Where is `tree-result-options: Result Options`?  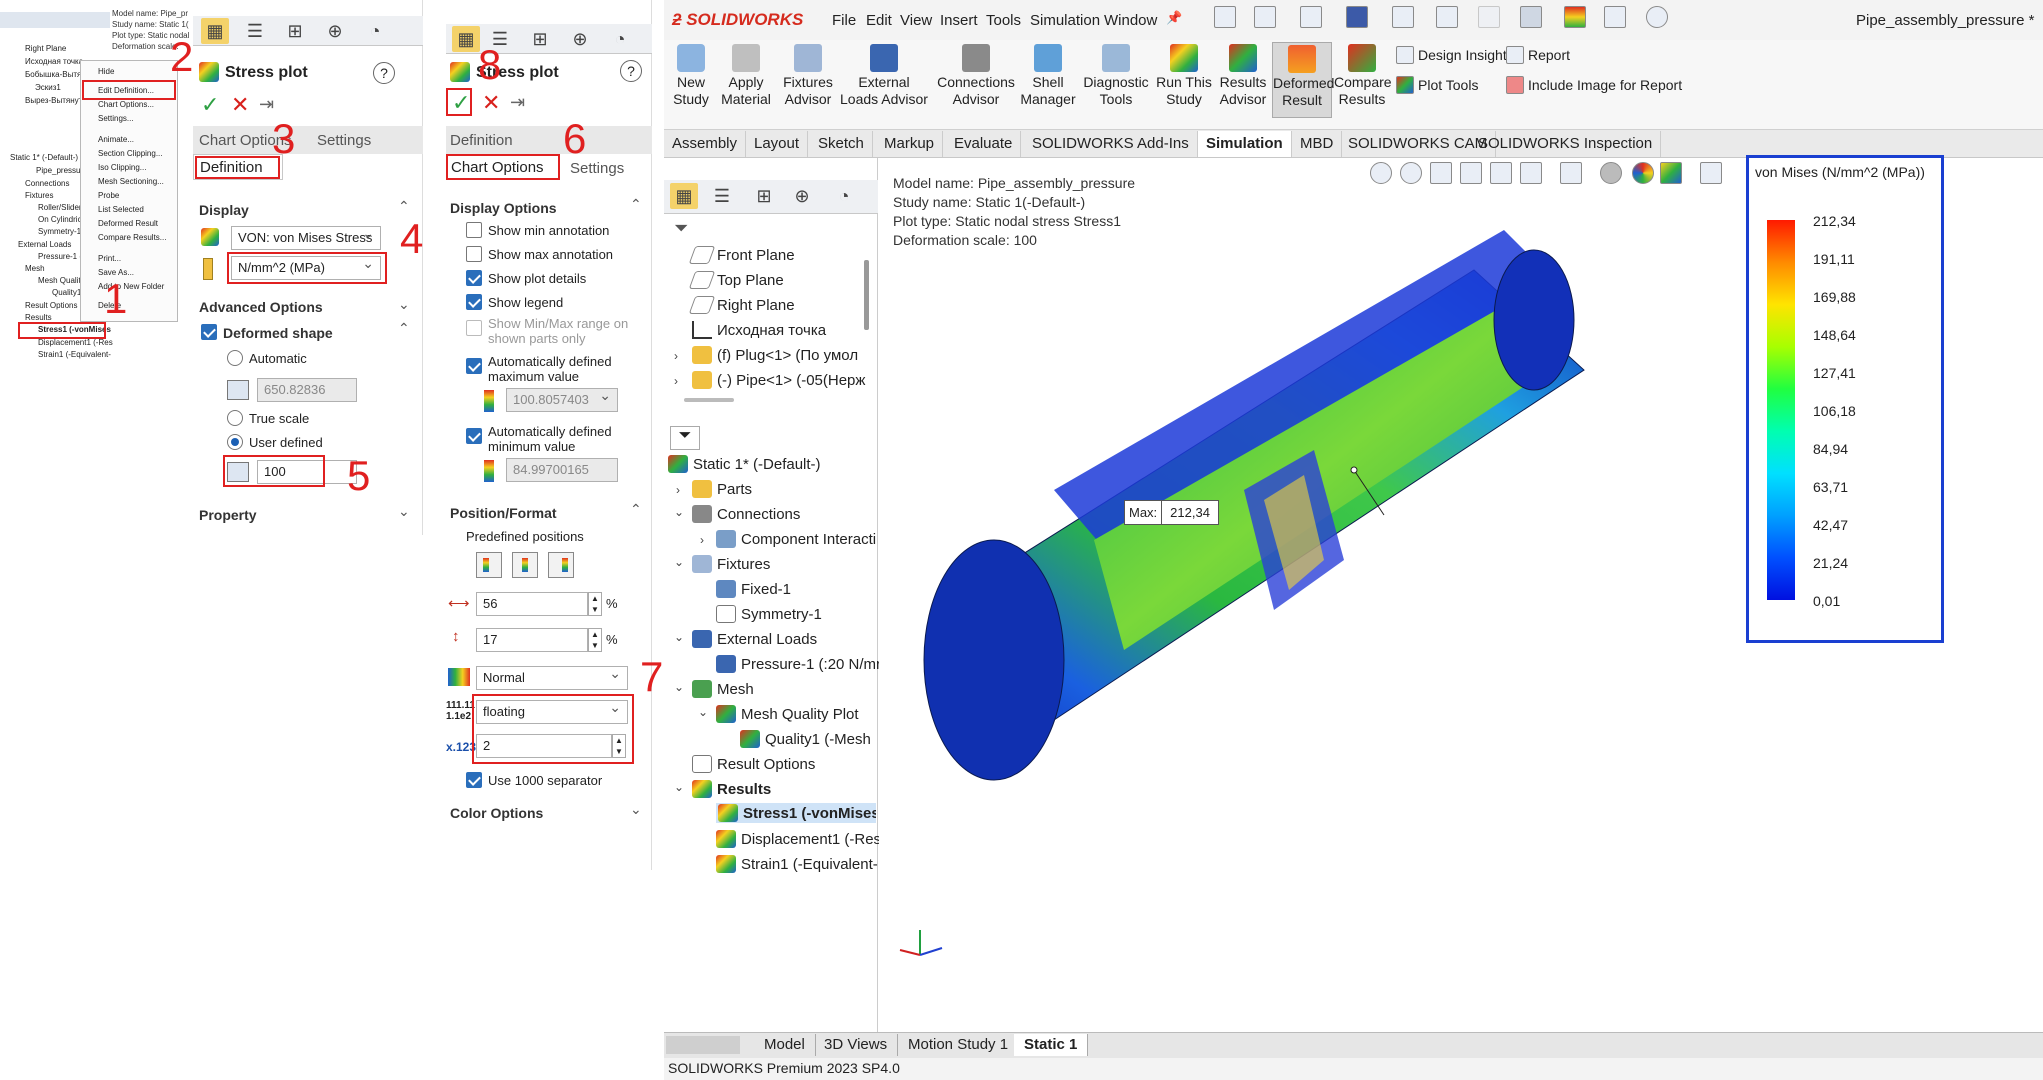 tree-result-options: Result Options is located at coordinates (753, 764).